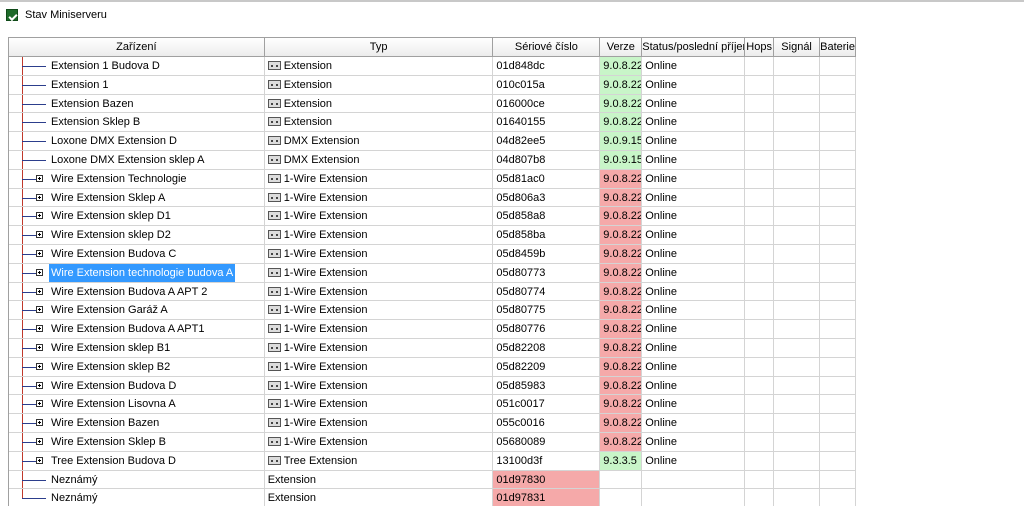  I want to click on serial-cell: 055c0016, so click(547, 423).